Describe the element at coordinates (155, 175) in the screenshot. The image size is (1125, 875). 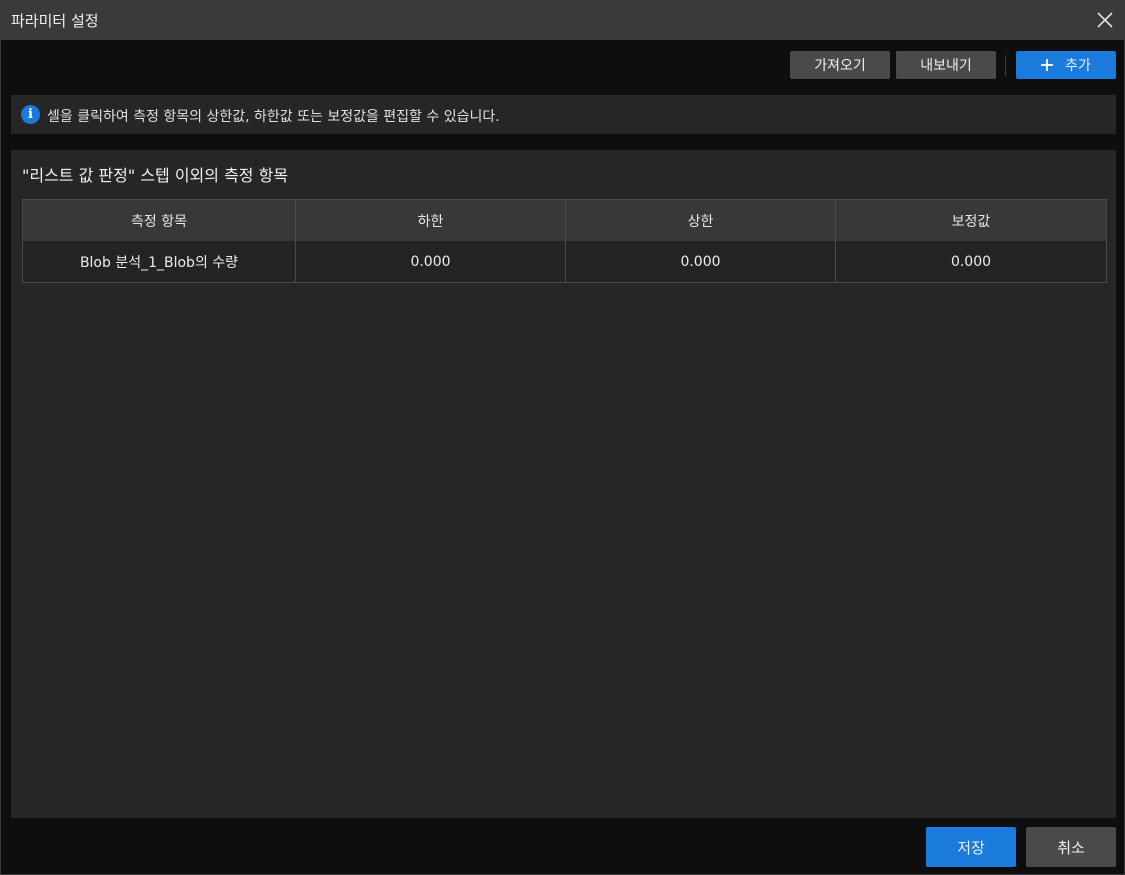
I see `panel-title: "리스트 값 판정" 스텝 이외의 측정 항목` at that location.